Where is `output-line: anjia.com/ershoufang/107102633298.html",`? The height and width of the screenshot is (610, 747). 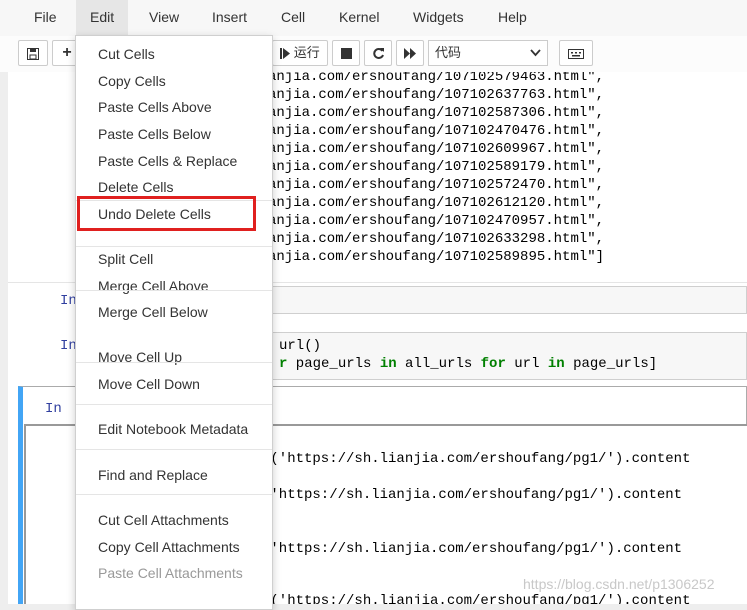 output-line: anjia.com/ershoufang/107102633298.html", is located at coordinates (436, 239).